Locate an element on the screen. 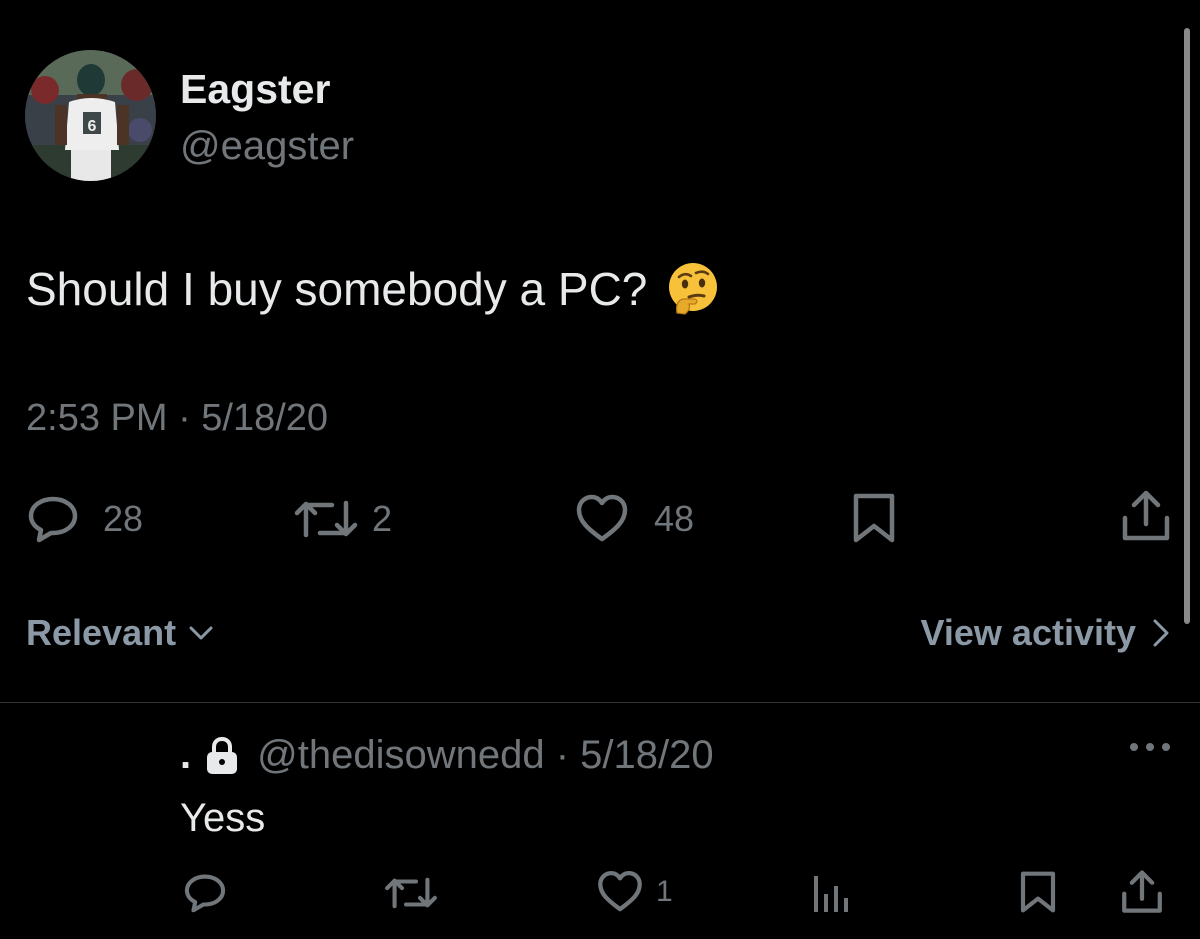 Image resolution: width=1200 pixels, height=939 pixels. bookmark-button is located at coordinates (874, 518).